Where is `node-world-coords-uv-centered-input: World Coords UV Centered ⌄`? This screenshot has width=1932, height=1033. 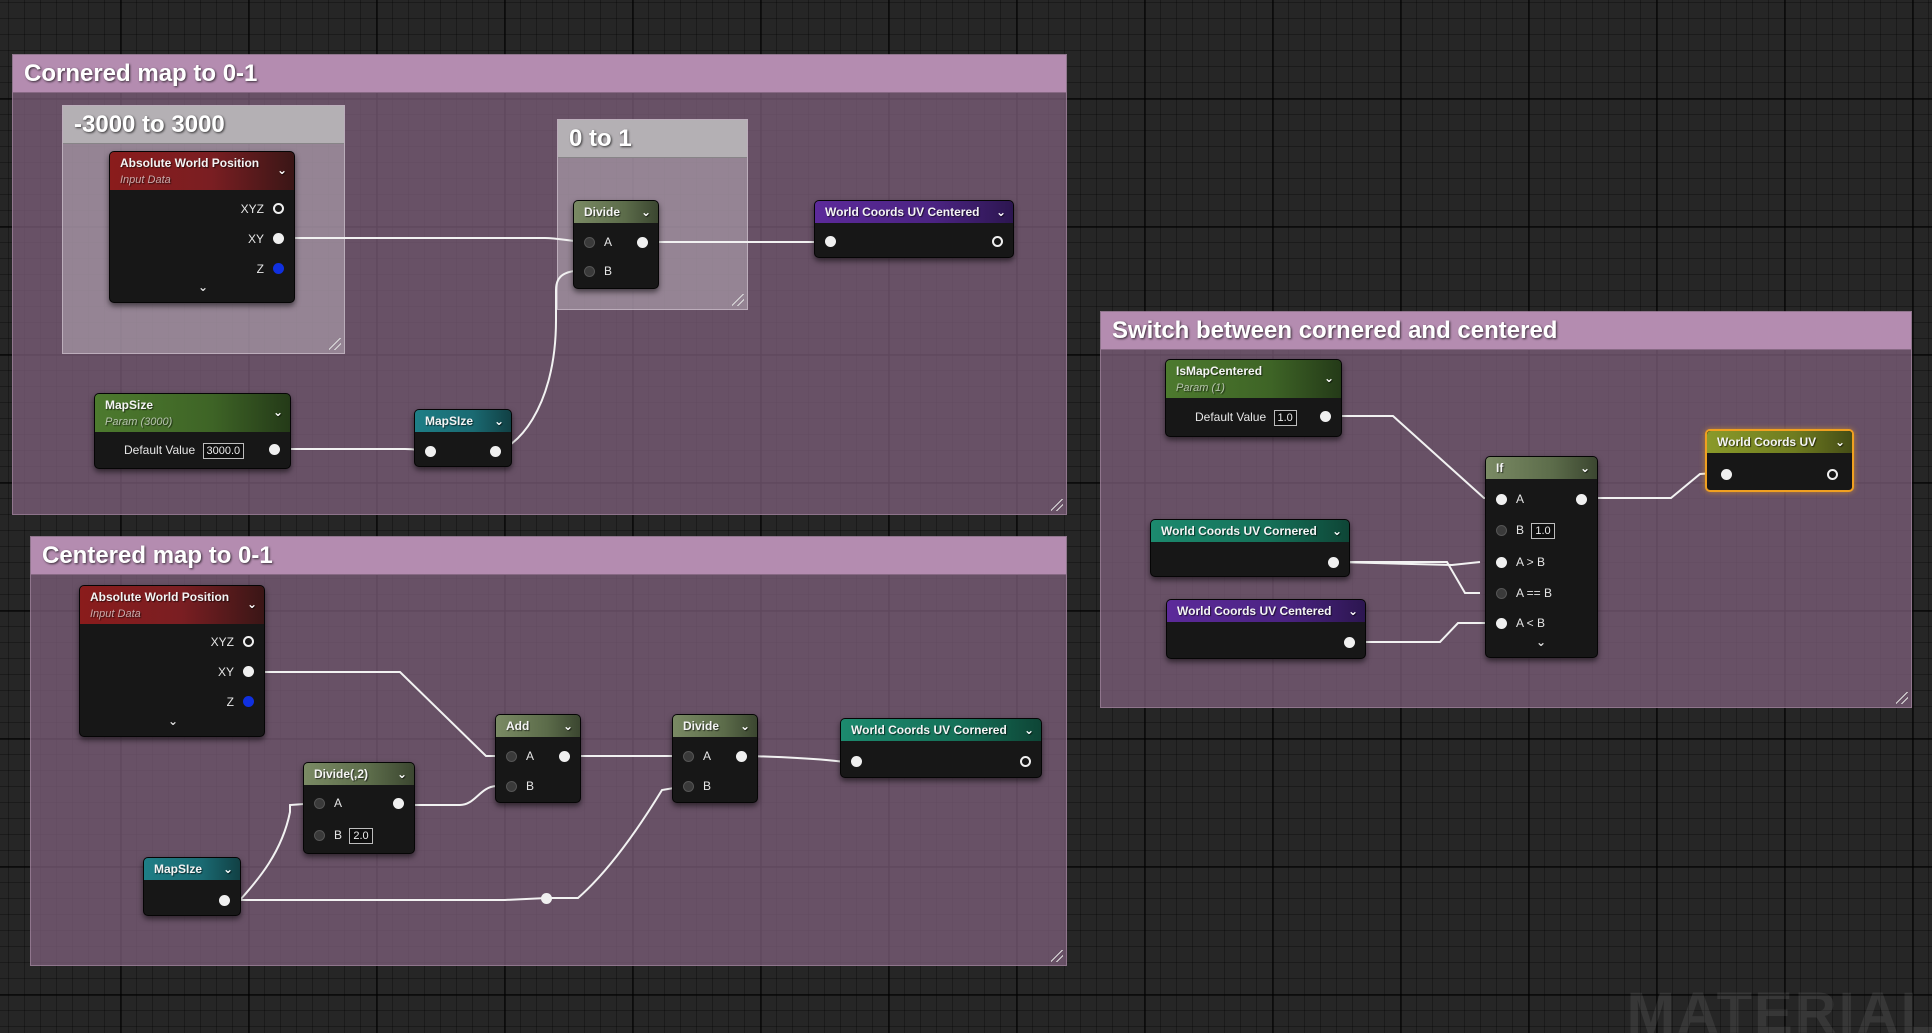 node-world-coords-uv-centered-input: World Coords UV Centered ⌄ is located at coordinates (1266, 629).